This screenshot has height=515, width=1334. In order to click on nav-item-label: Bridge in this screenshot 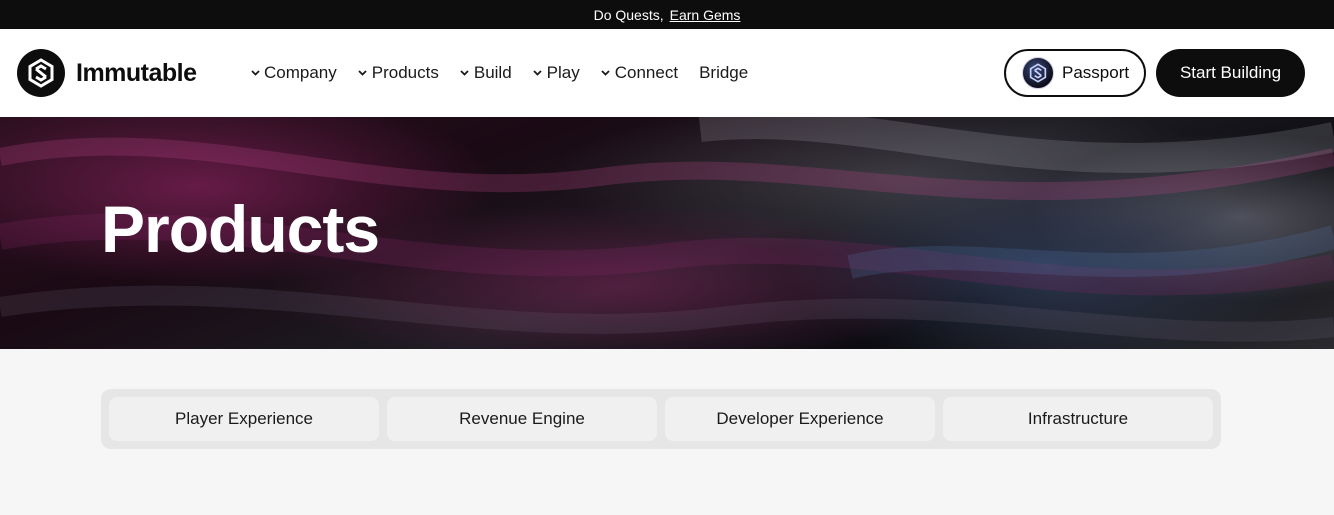, I will do `click(724, 72)`.